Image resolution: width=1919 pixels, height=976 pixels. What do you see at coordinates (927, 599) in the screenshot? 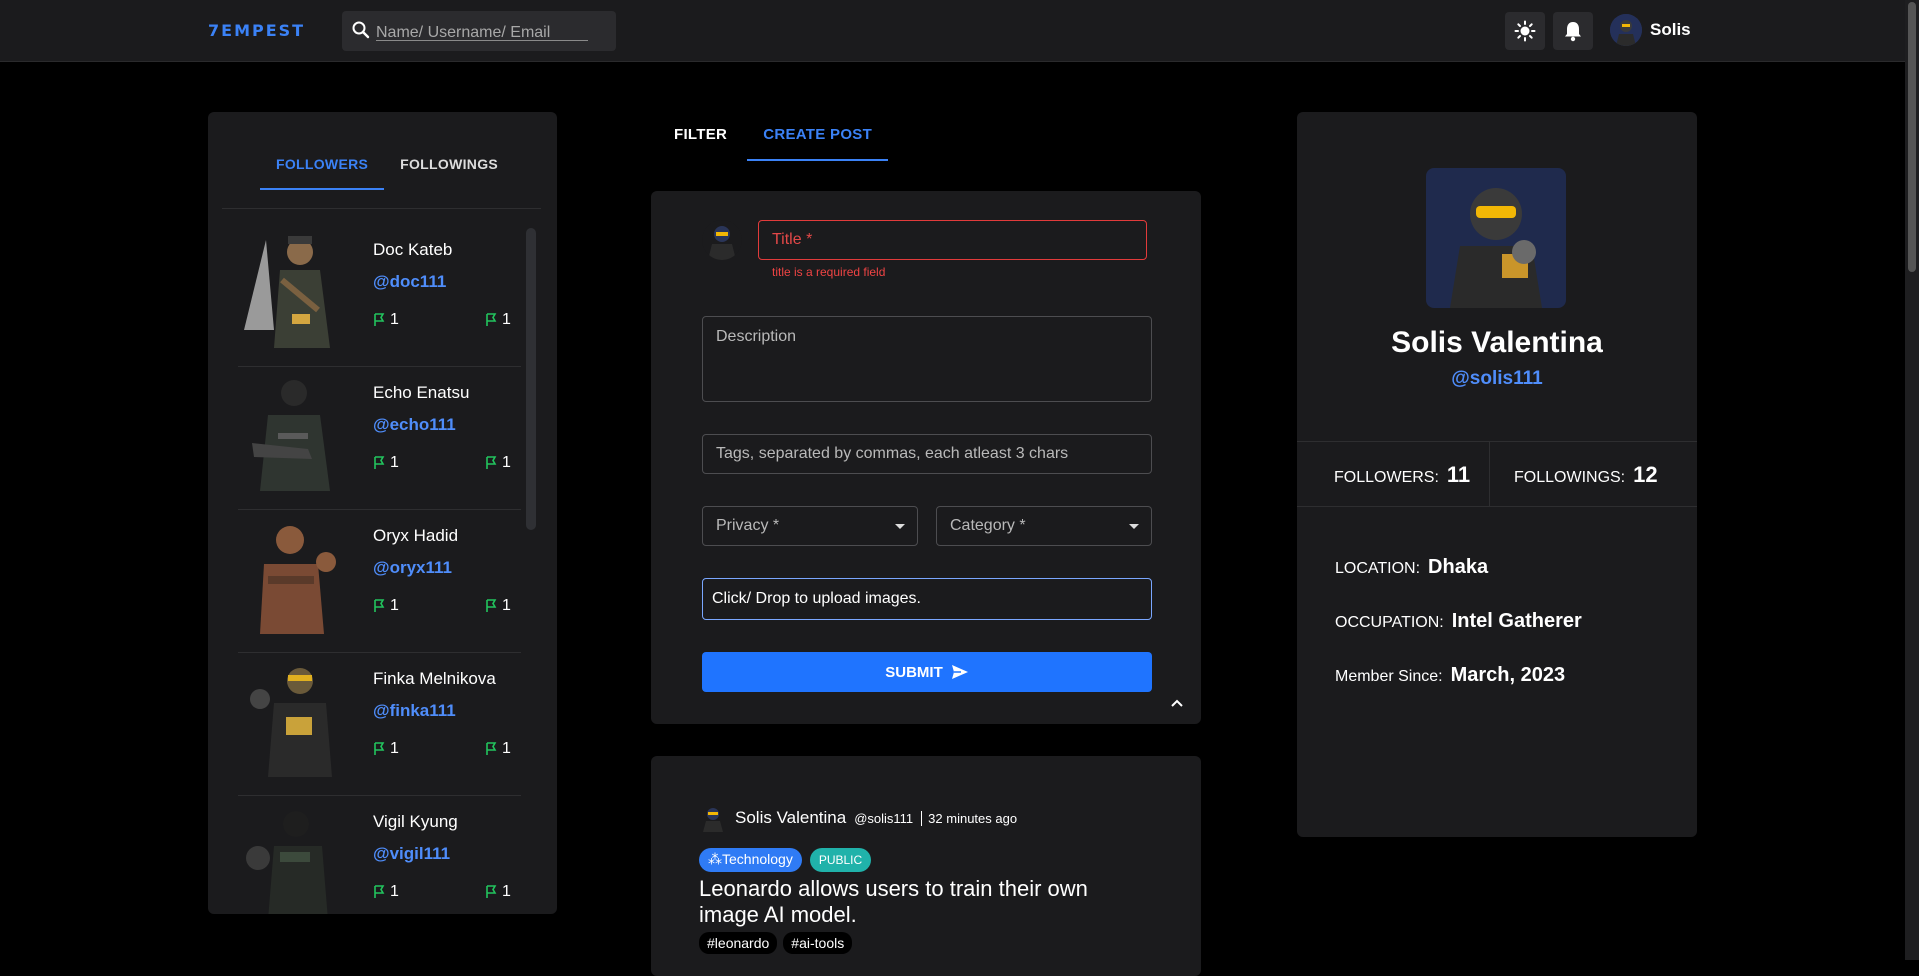
I see `image-upload-dropzone: Click/ Drop to upload images.` at bounding box center [927, 599].